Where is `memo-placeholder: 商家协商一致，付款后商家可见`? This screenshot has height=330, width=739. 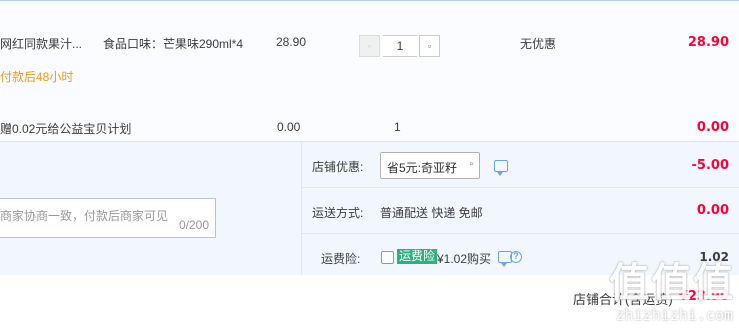
memo-placeholder: 商家协商一致，付款后商家可见 is located at coordinates (84, 216).